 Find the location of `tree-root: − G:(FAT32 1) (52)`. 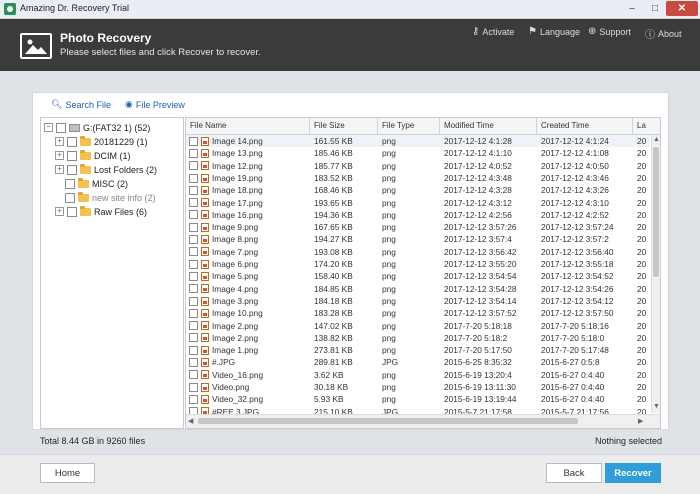

tree-root: − G:(FAT32 1) (52) is located at coordinates (97, 127).